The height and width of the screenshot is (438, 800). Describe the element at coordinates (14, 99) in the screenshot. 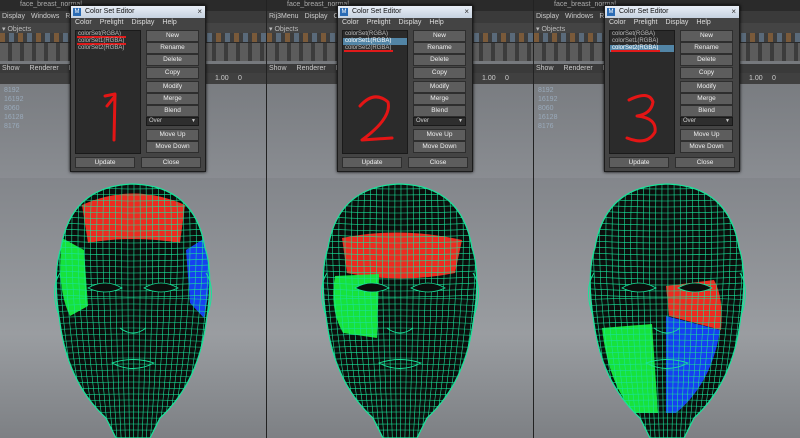

I see `hud-value: 16192` at that location.